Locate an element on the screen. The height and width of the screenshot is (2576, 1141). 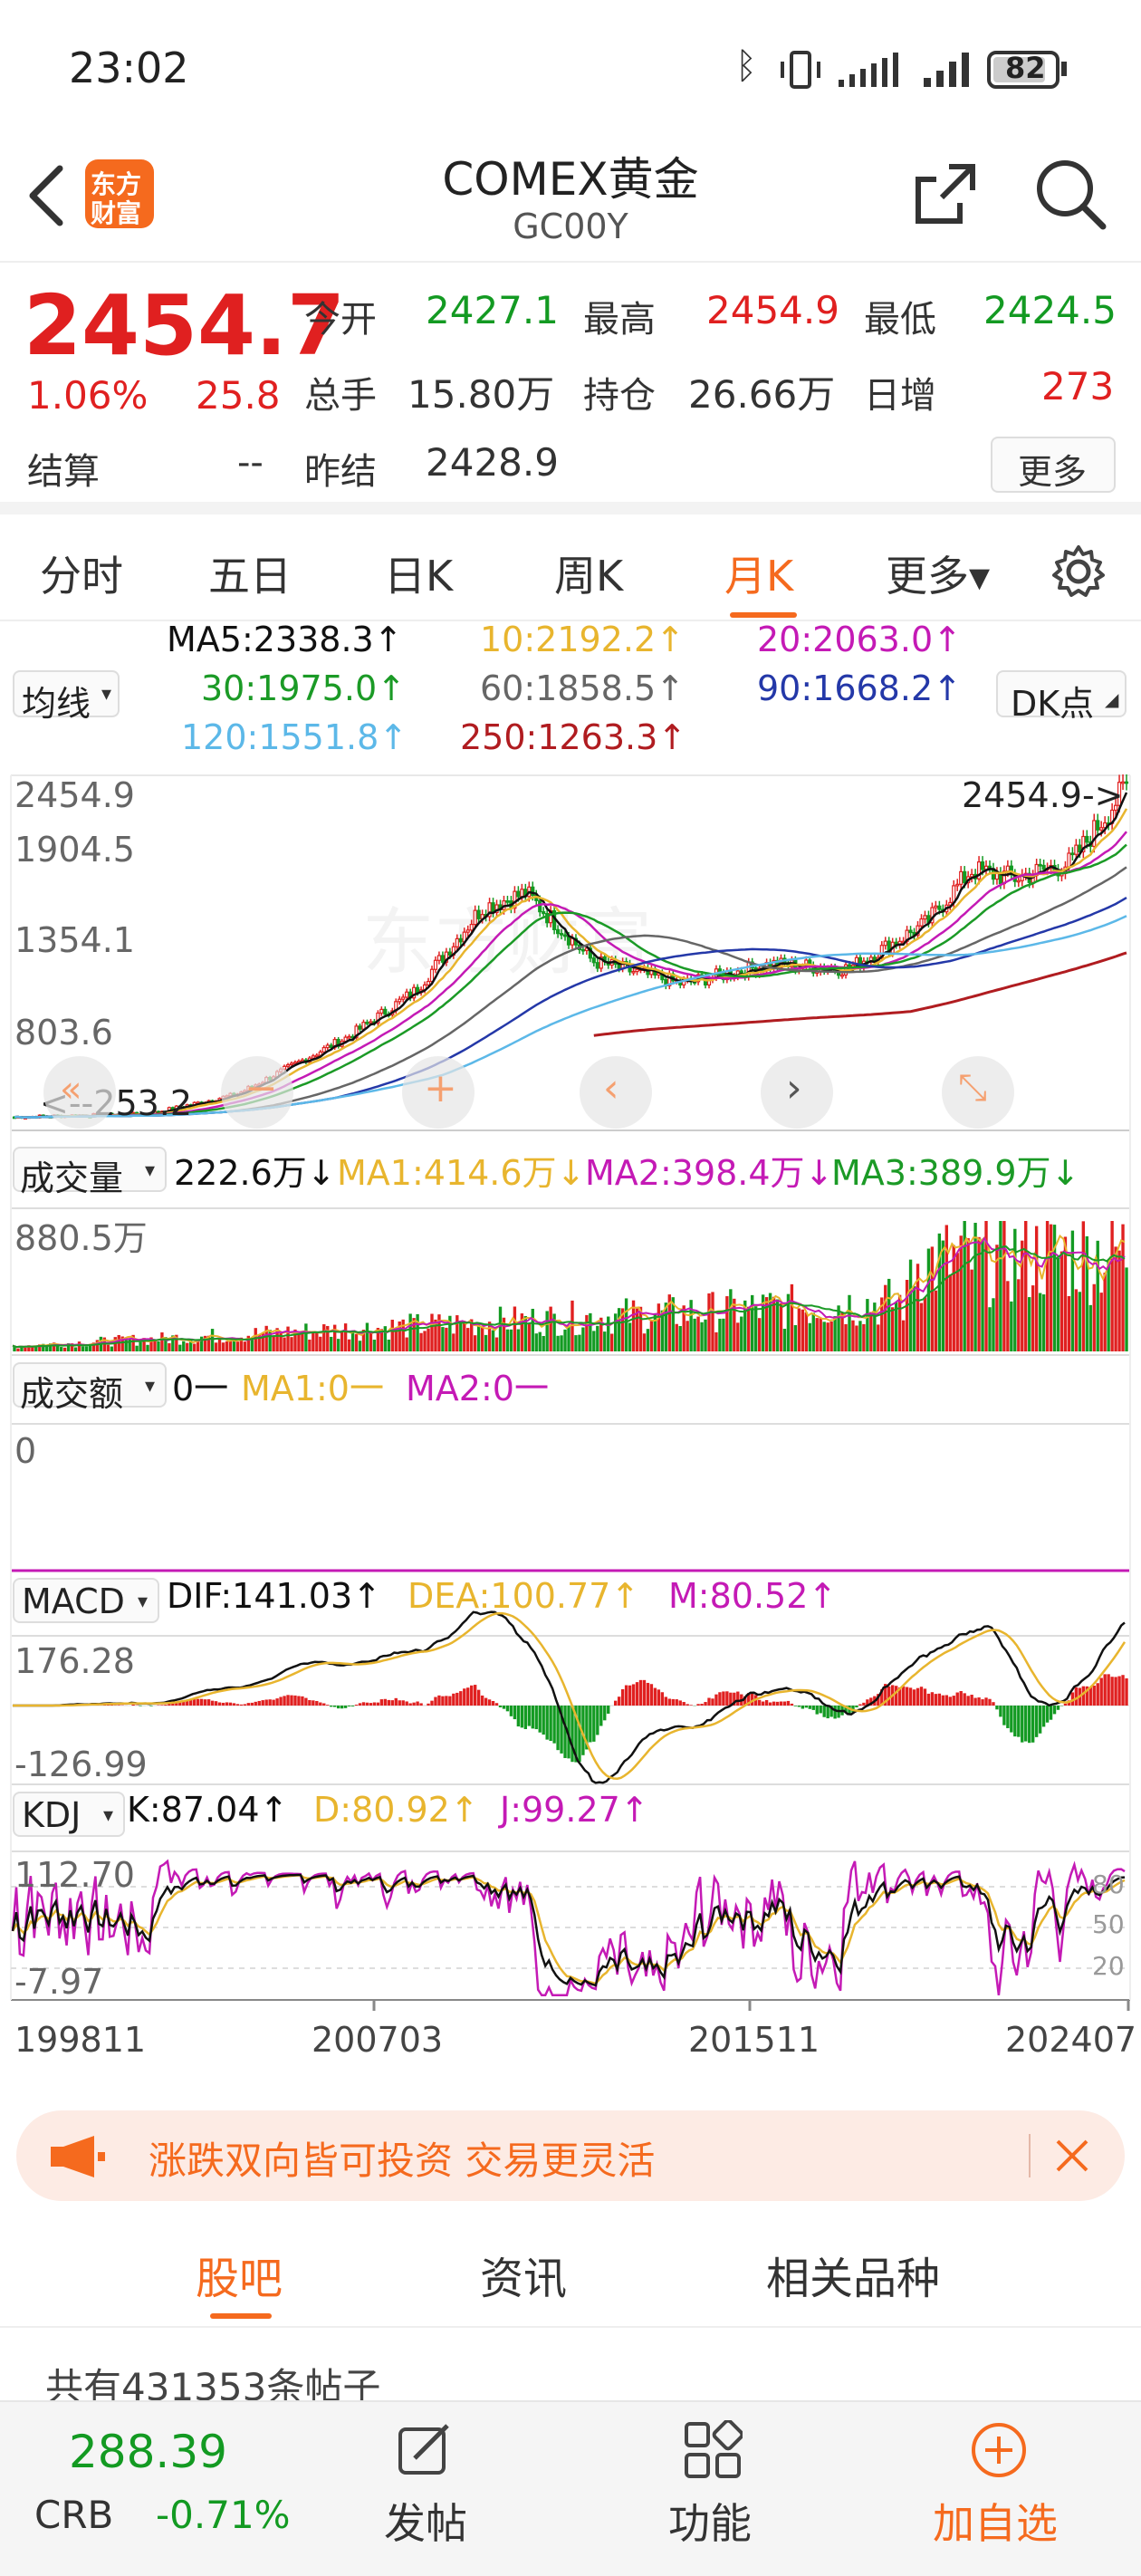
volume-axis-top: 880.5万 is located at coordinates (81, 1238).